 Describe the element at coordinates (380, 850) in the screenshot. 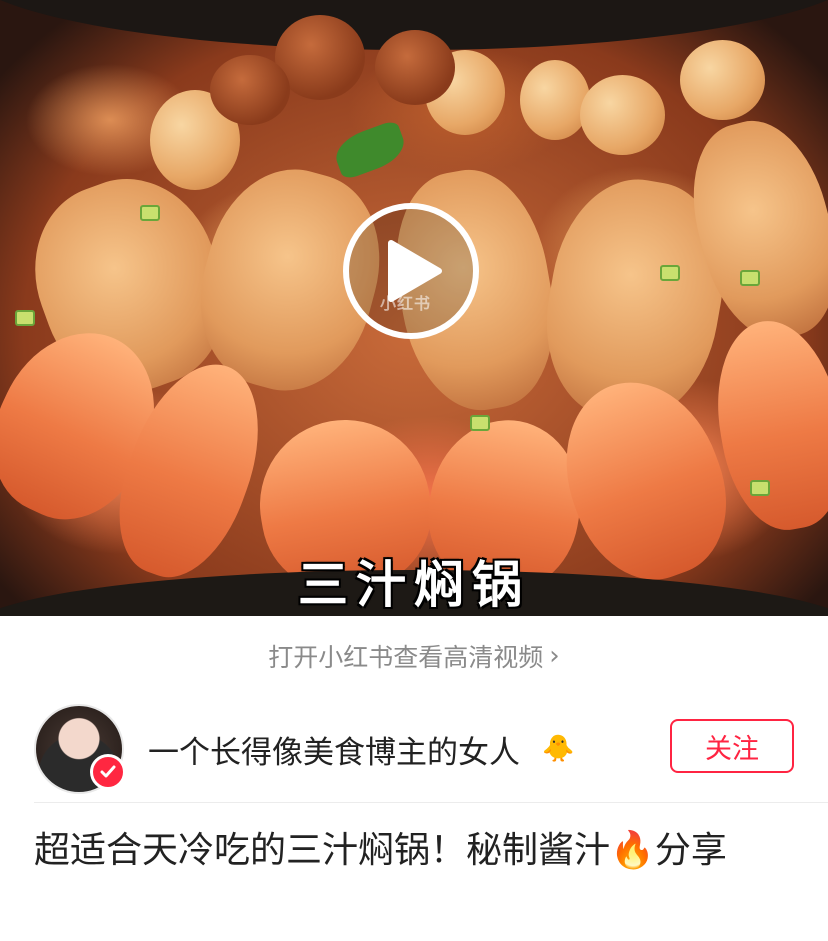

I see `post-title: 超适合天冷吃的三汁焖锅！秘制酱汁🔥分享` at that location.